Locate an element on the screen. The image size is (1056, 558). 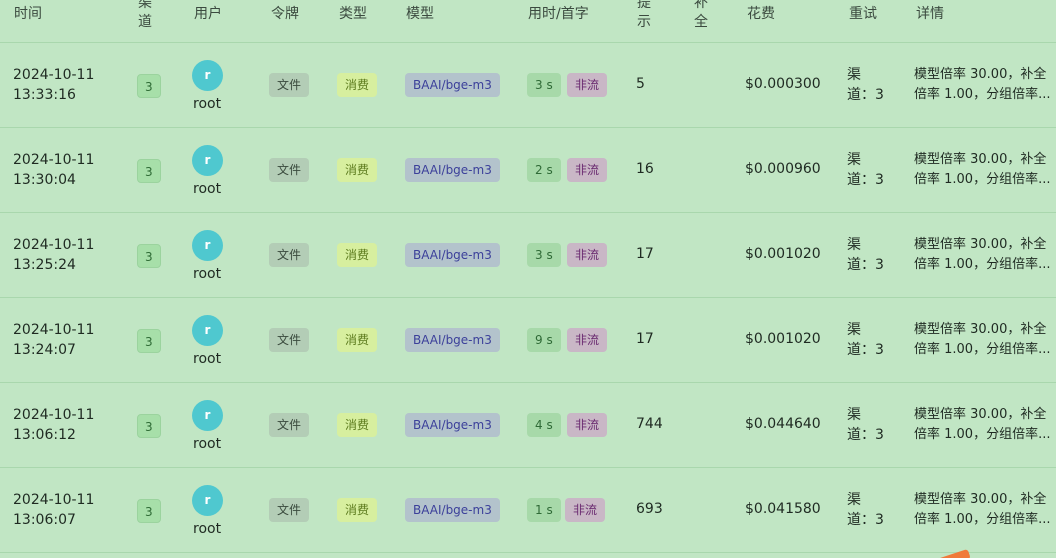
header-user: 用户 is located at coordinates (208, 14).